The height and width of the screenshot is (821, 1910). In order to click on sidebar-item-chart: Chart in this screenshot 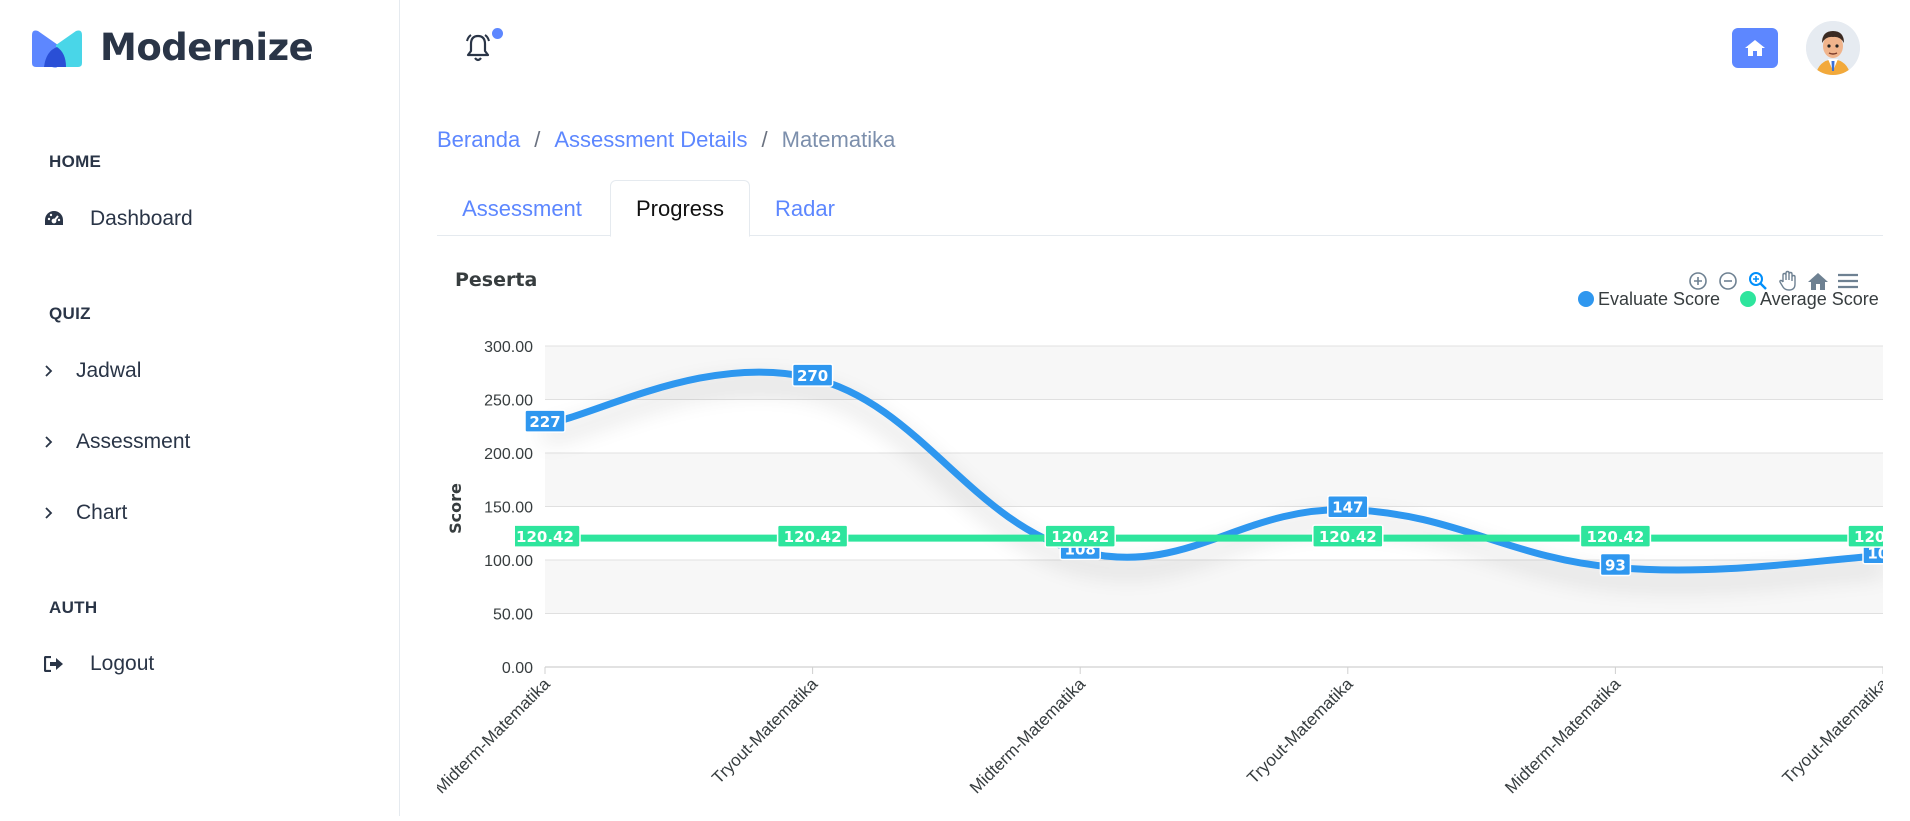, I will do `click(85, 513)`.